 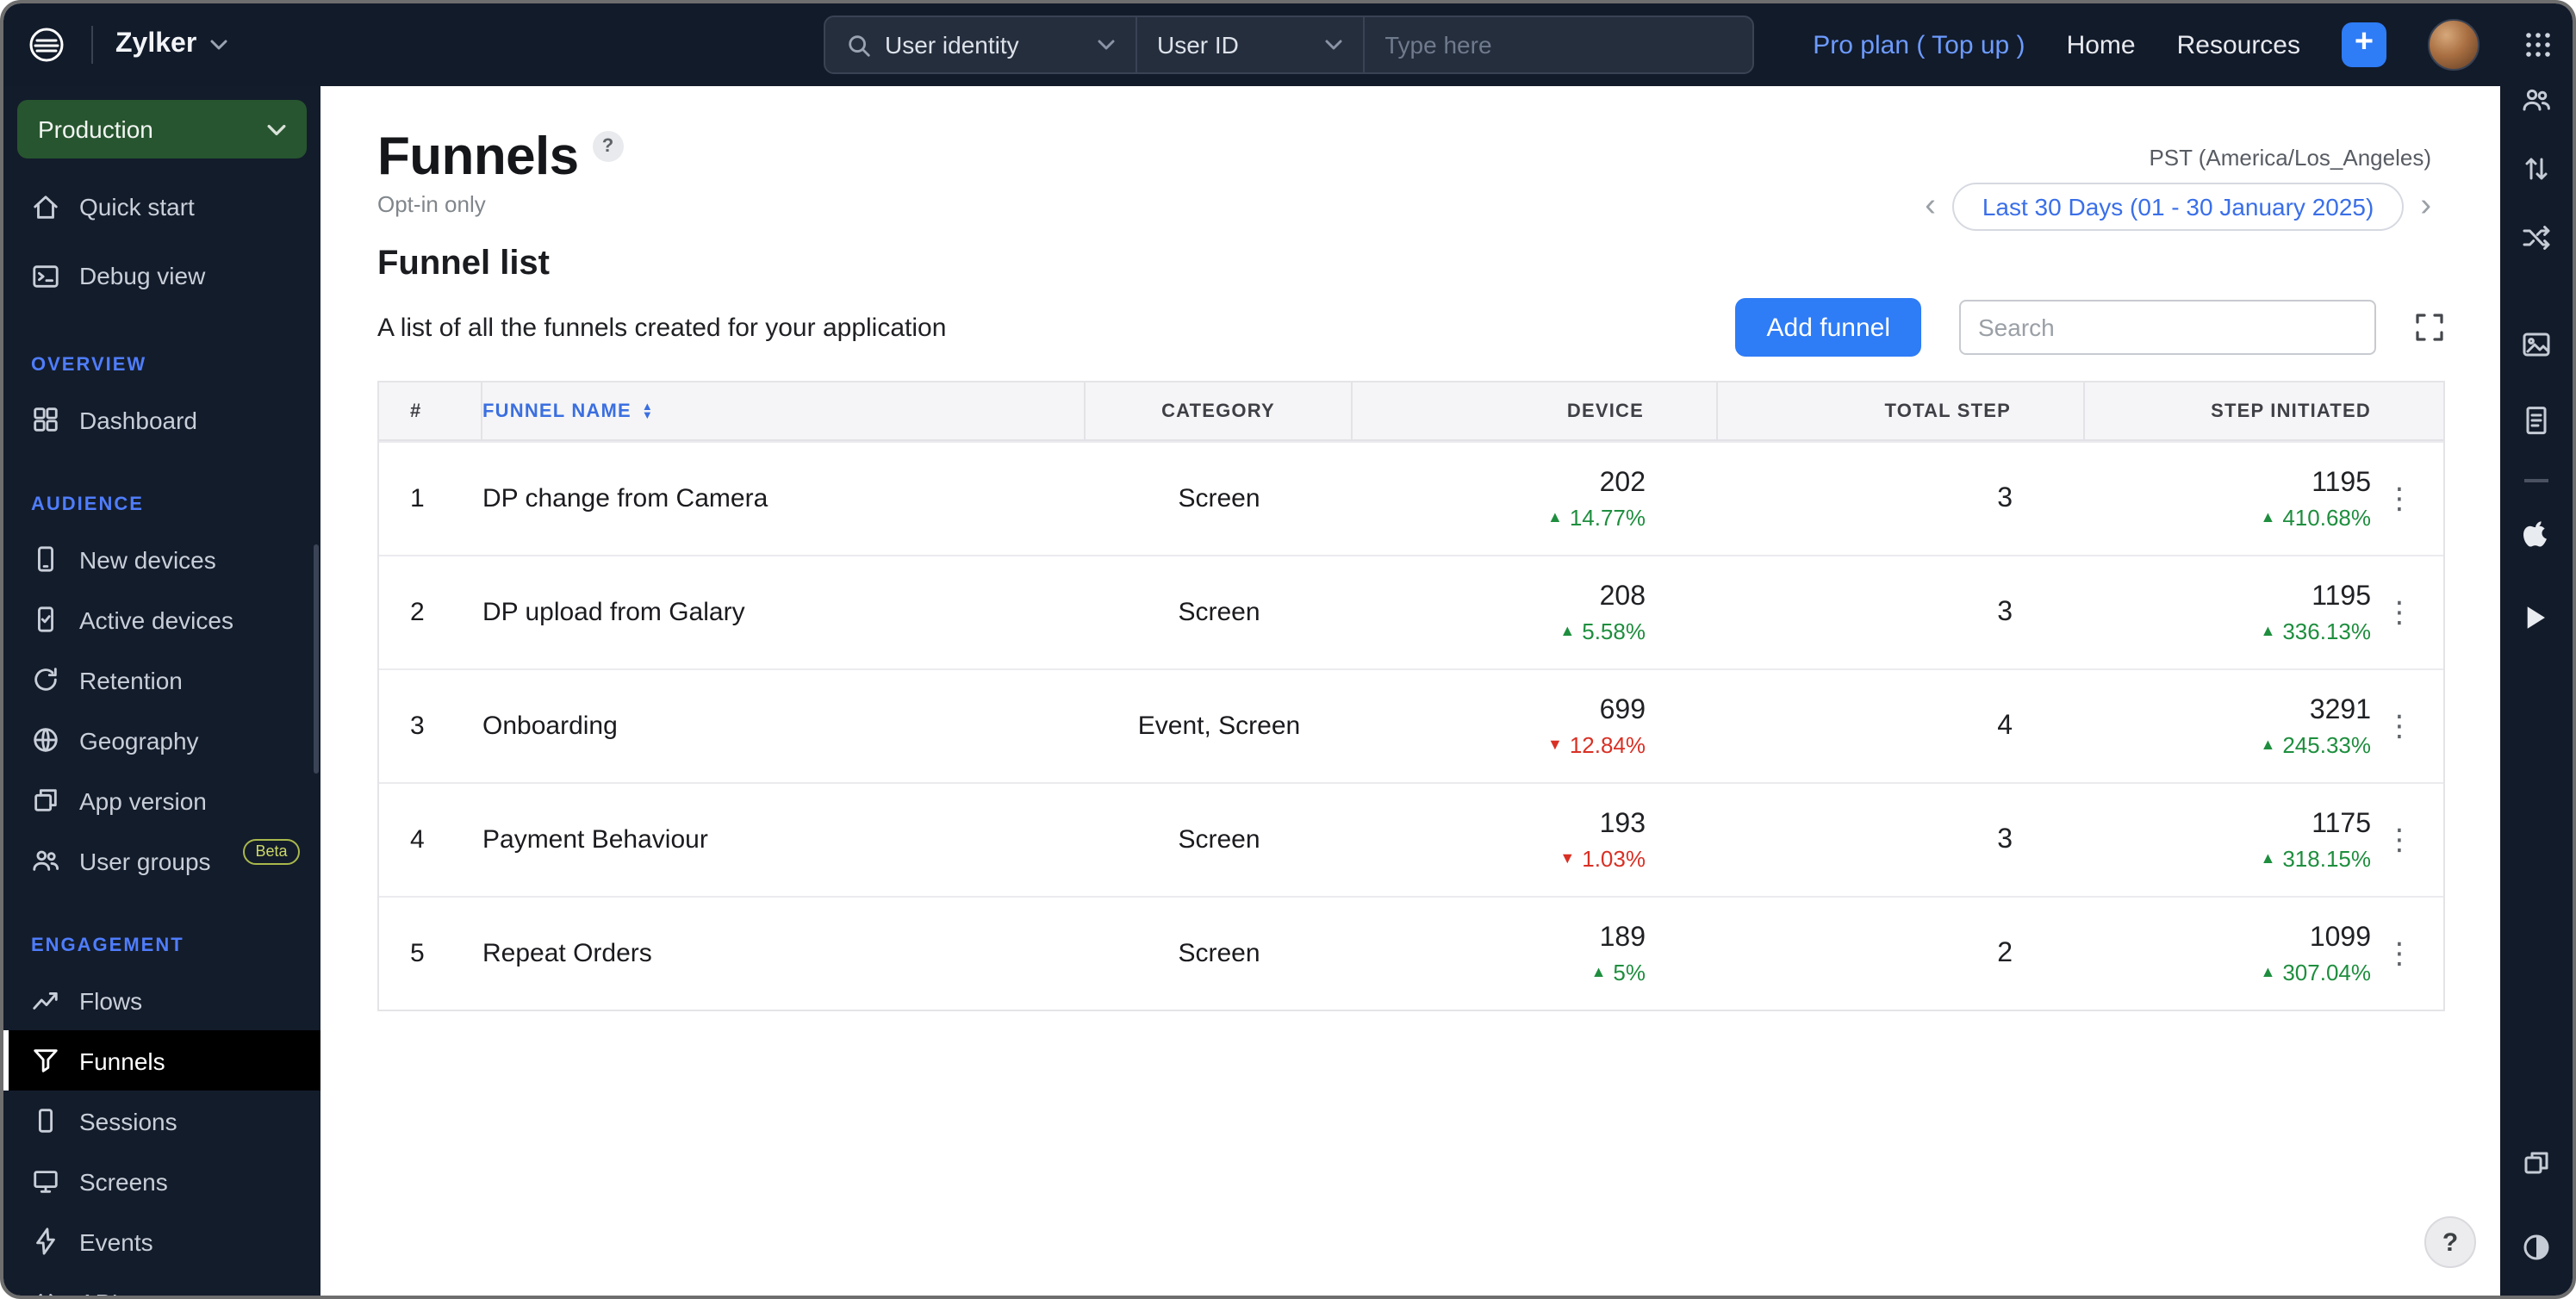 What do you see at coordinates (46, 800) in the screenshot?
I see `app-version-icon` at bounding box center [46, 800].